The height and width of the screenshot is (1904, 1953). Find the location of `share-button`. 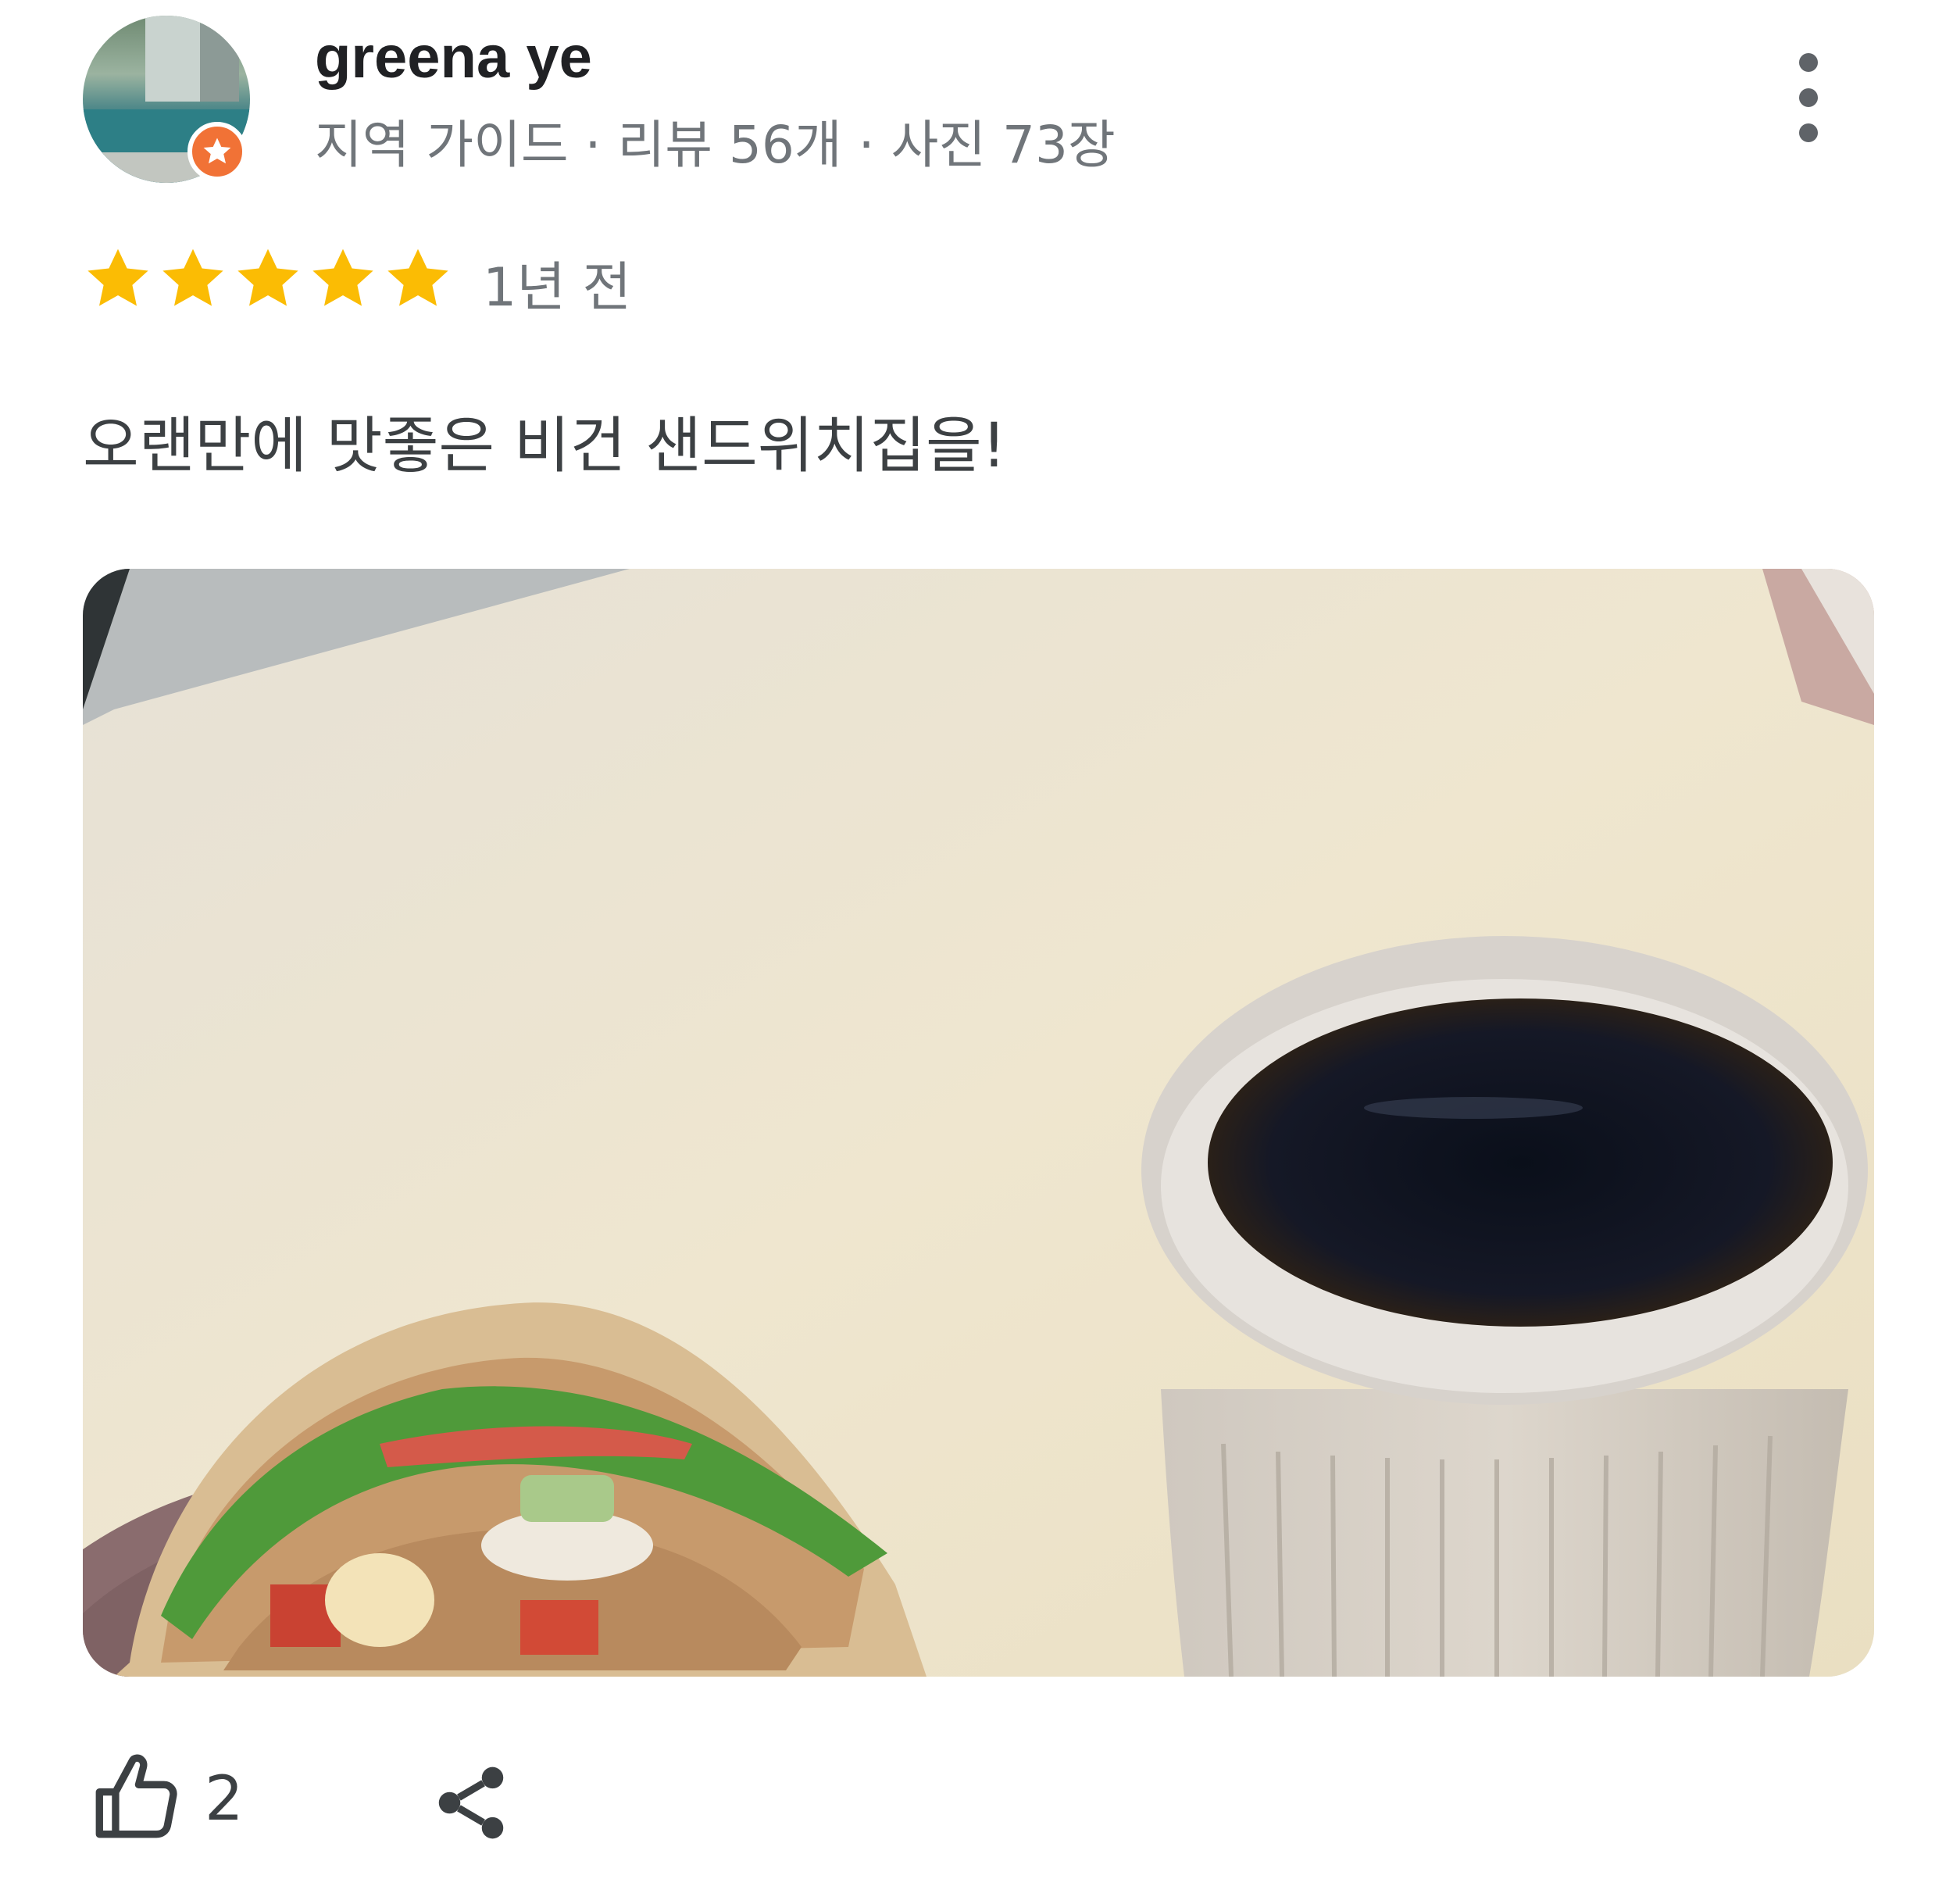

share-button is located at coordinates (471, 1803).